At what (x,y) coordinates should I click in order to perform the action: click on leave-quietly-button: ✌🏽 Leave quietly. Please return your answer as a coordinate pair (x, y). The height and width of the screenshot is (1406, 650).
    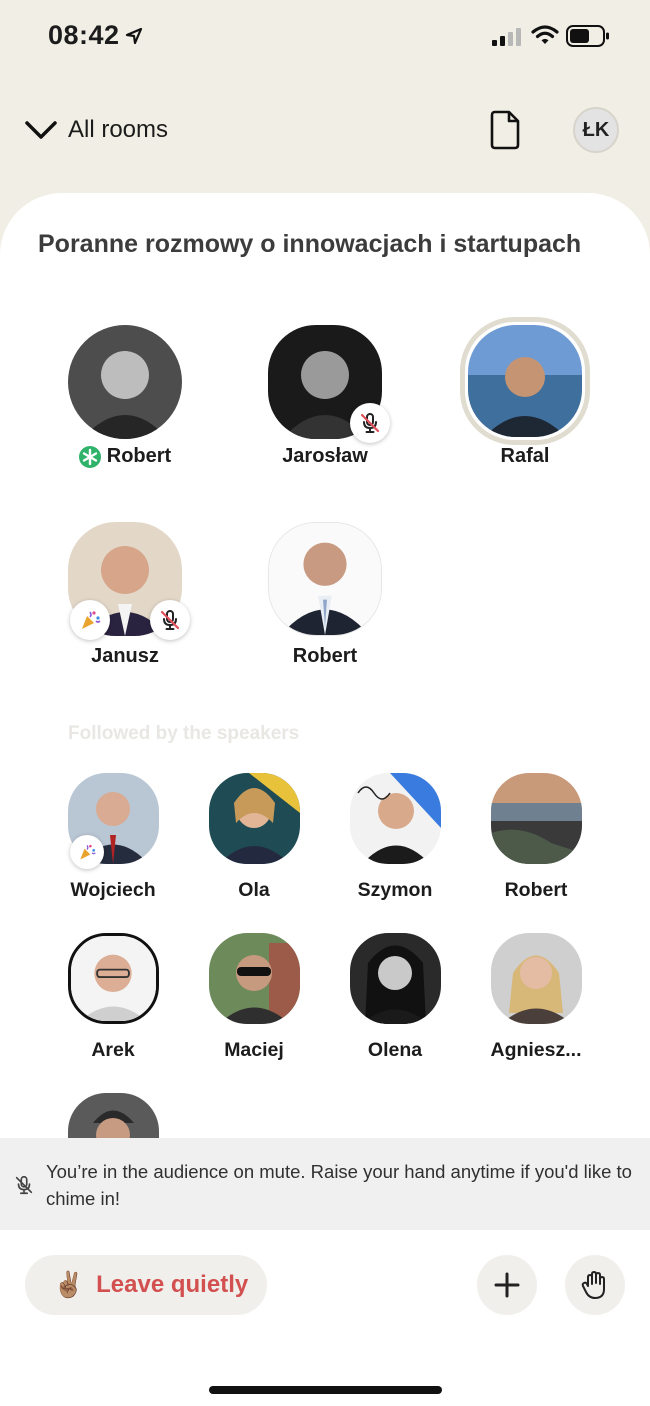
    Looking at the image, I should click on (146, 1285).